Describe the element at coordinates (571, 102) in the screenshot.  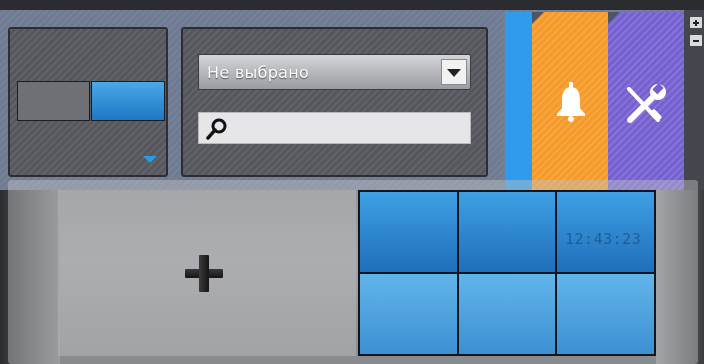
I see `bell-icon` at that location.